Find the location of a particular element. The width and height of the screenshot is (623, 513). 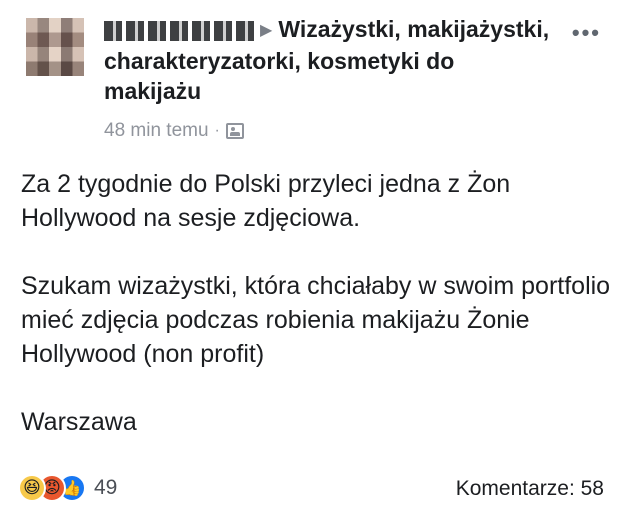

haha-icon: 😆 is located at coordinates (32, 488).